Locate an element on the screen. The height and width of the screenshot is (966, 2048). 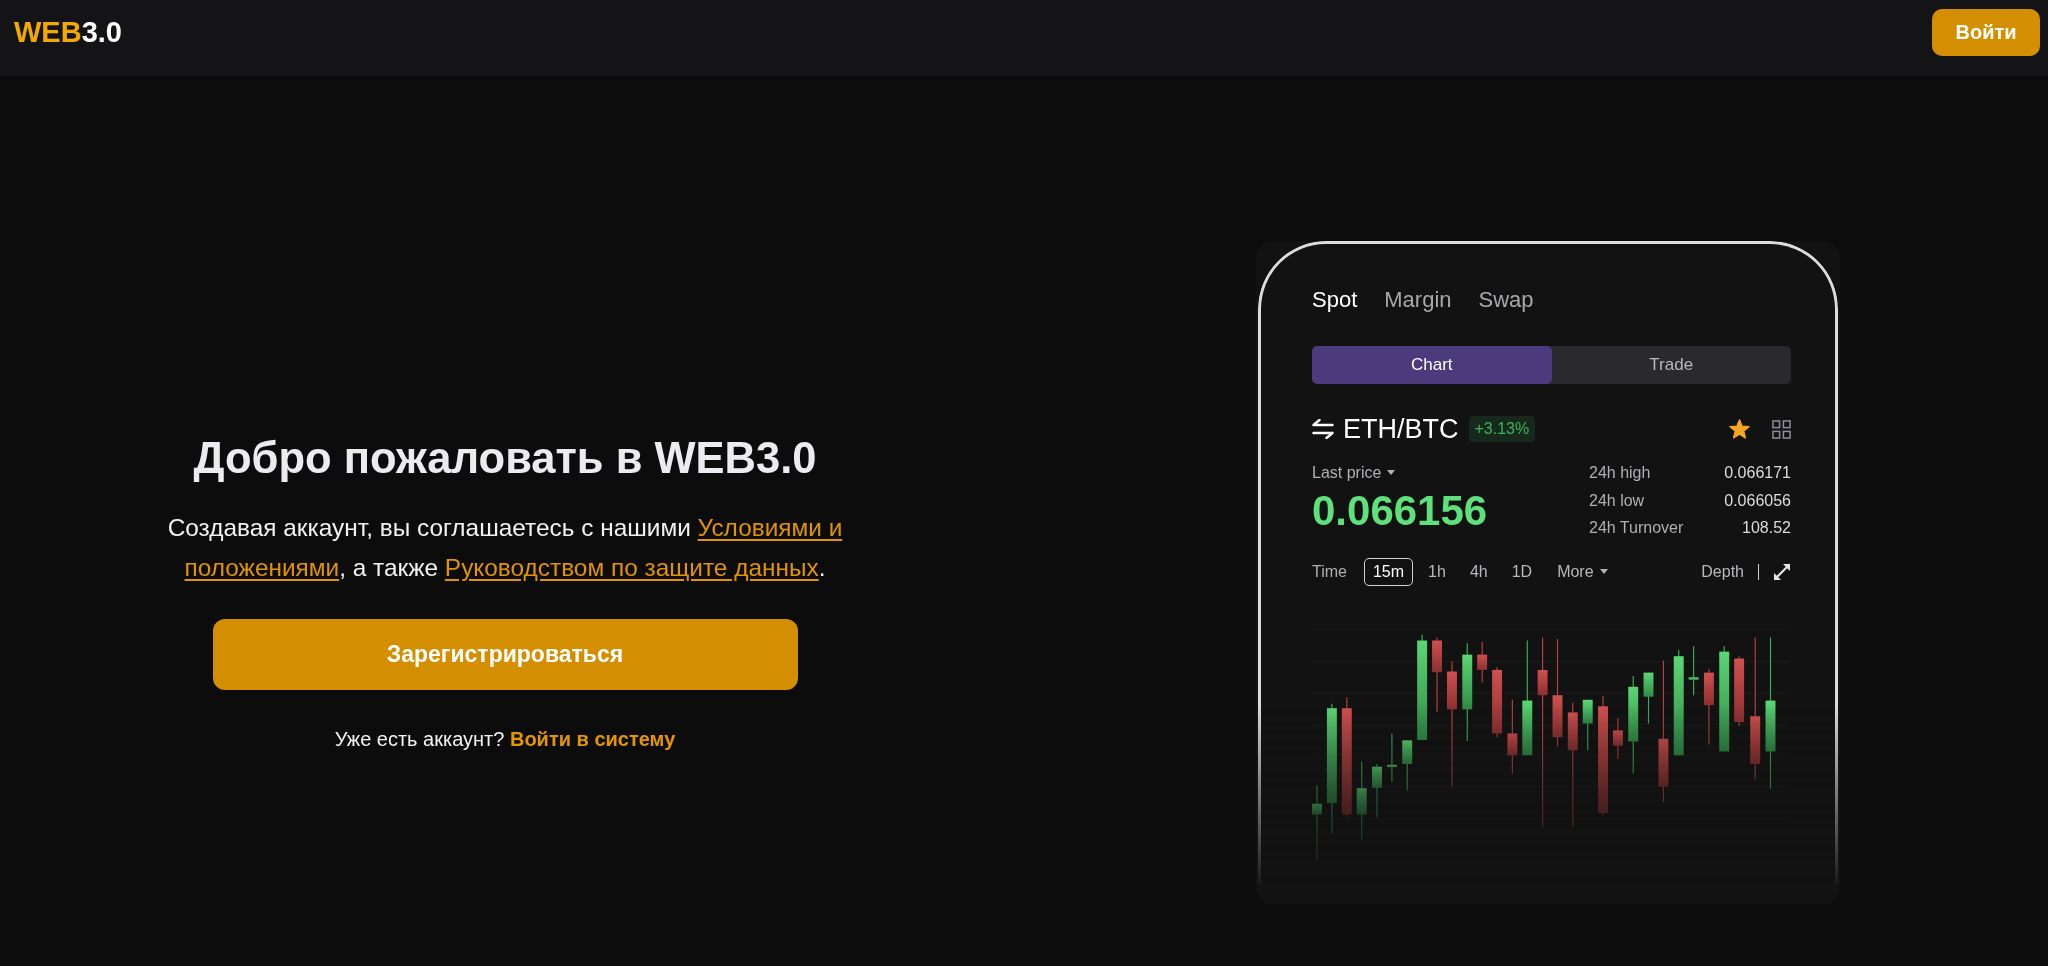
interval-tab: 1D is located at coordinates (1522, 571).